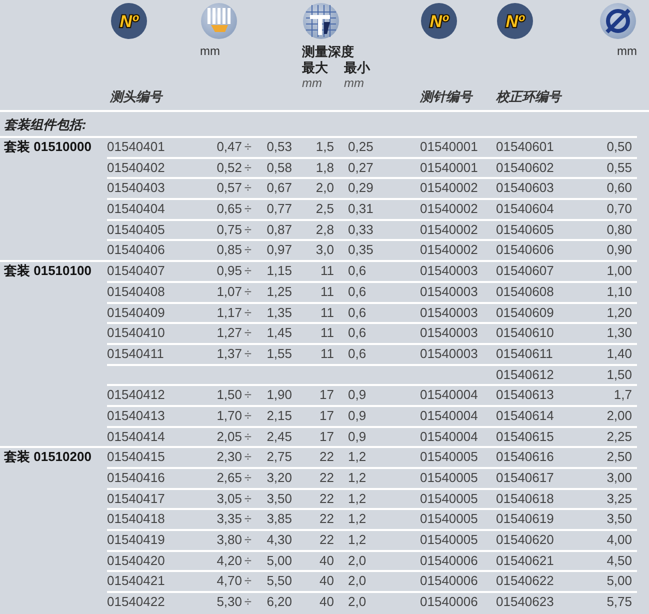 Image resolution: width=649 pixels, height=614 pixels. Describe the element at coordinates (377, 229) in the screenshot. I see `table-cell: 0,33` at that location.